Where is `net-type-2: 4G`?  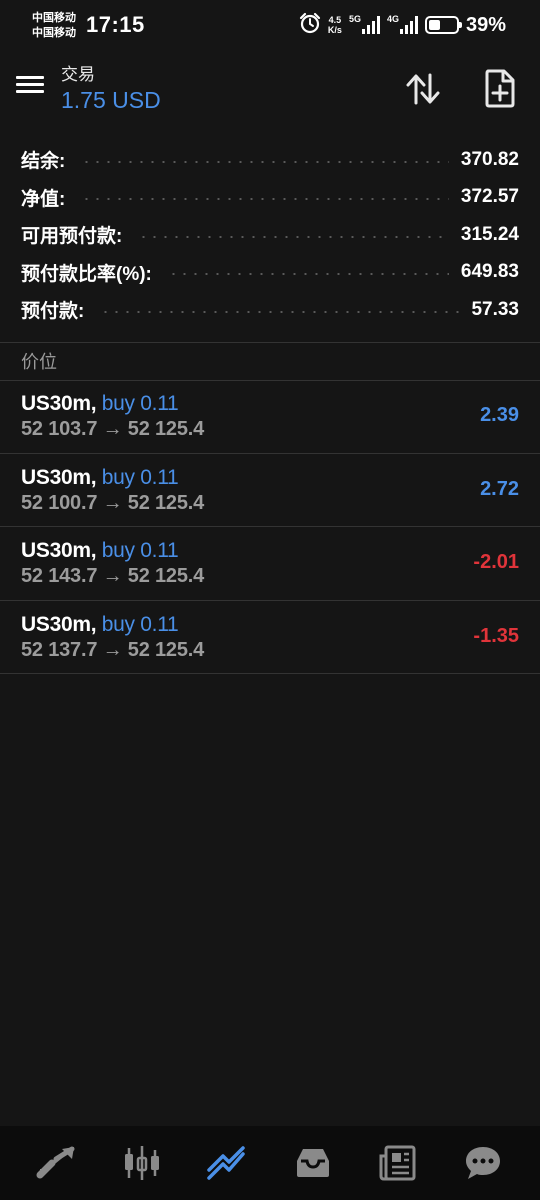 net-type-2: 4G is located at coordinates (392, 19).